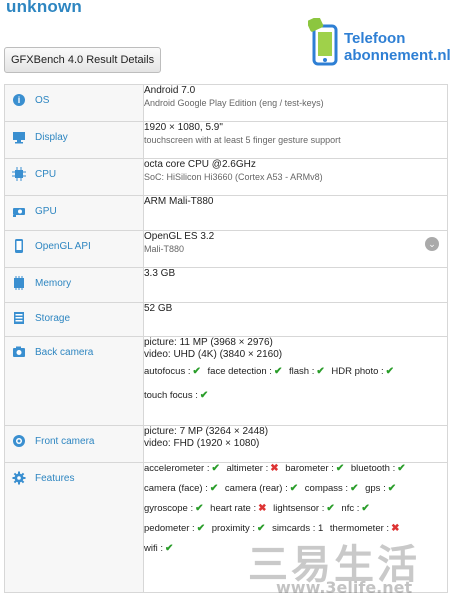  Describe the element at coordinates (261, 488) in the screenshot. I see `feature-item: camera (rear) : ✔` at that location.